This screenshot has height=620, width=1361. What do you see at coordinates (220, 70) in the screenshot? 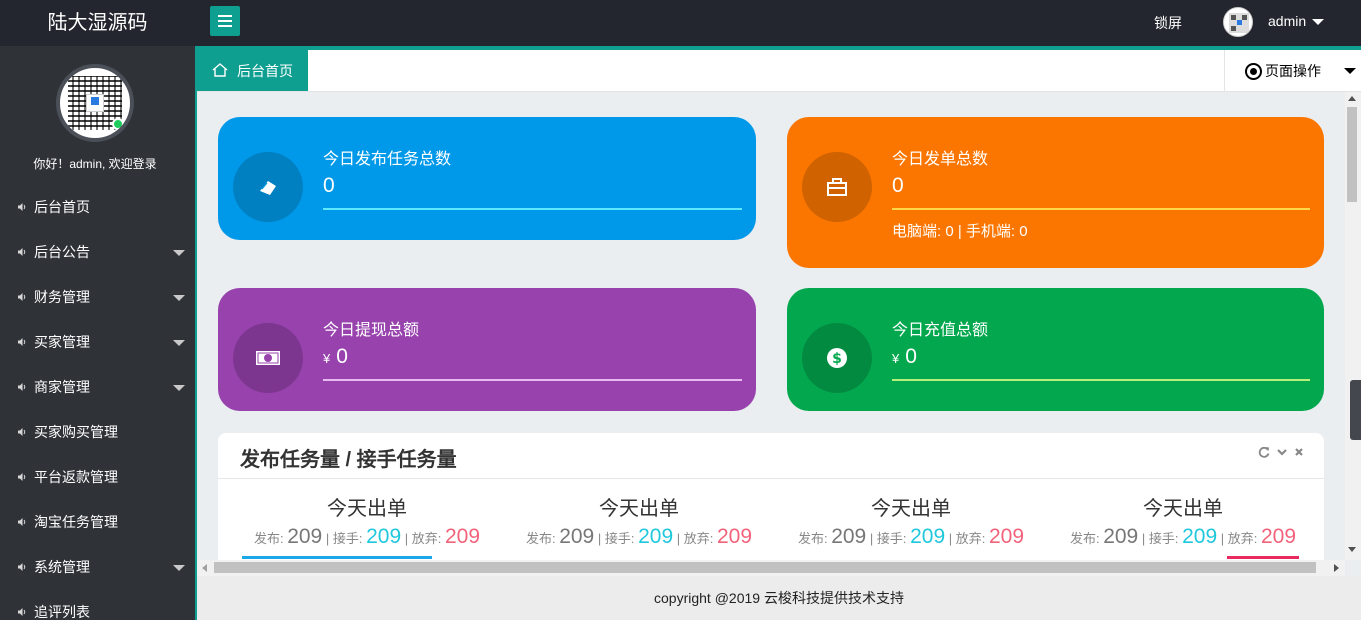
I see `home-icon` at bounding box center [220, 70].